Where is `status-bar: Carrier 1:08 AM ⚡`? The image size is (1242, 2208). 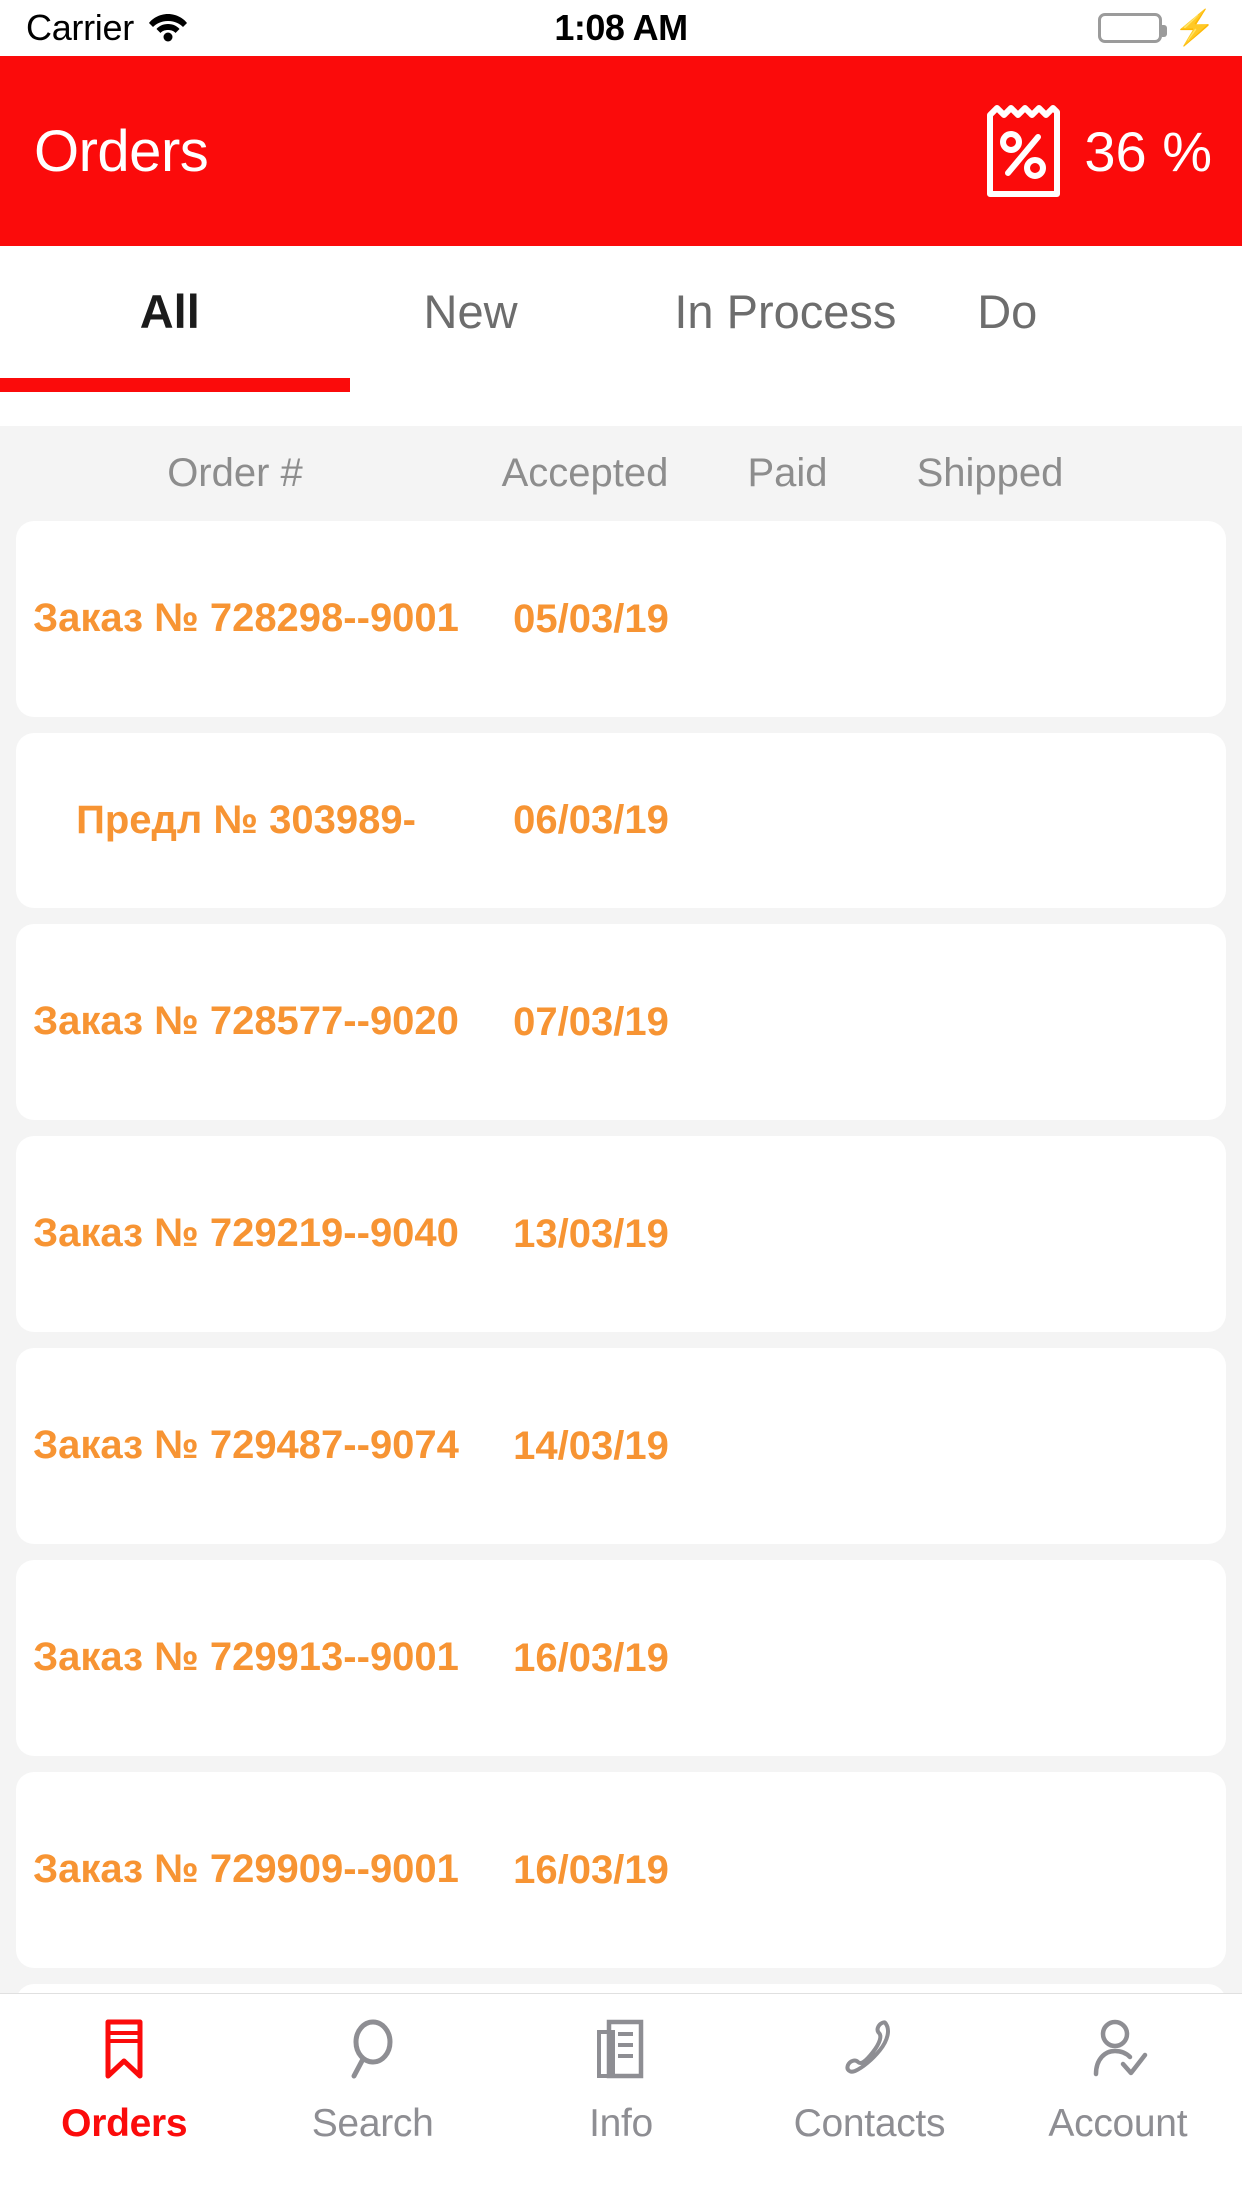 status-bar: Carrier 1:08 AM ⚡ is located at coordinates (621, 28).